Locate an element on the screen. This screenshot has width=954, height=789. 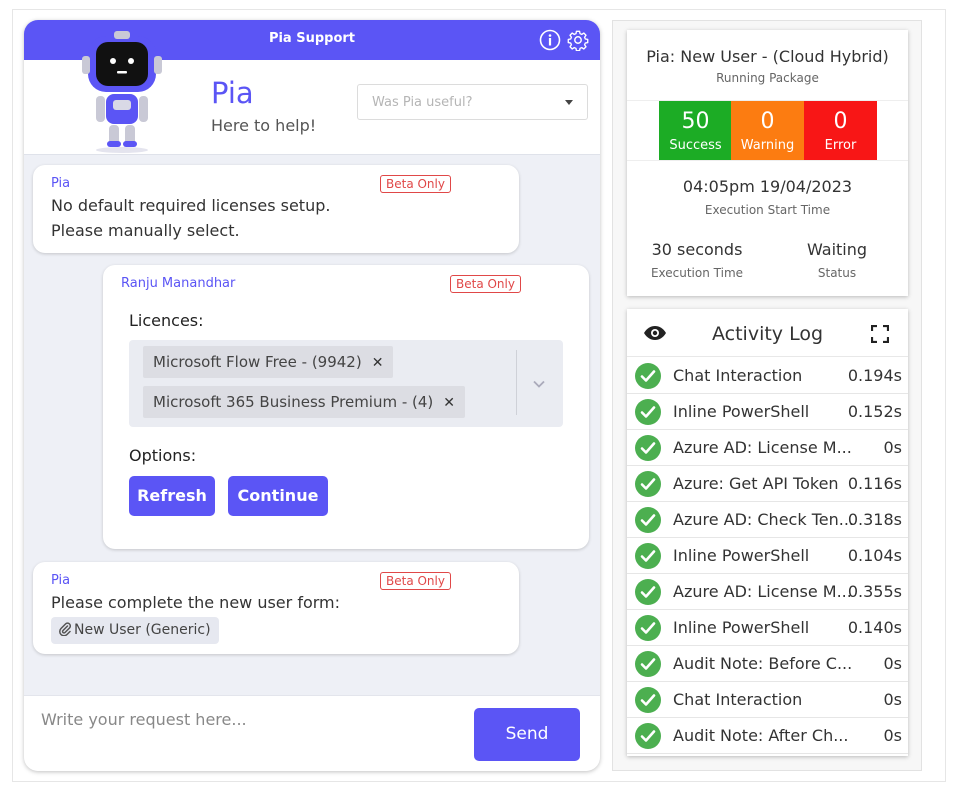
package-subtitle: Running Package is located at coordinates (767, 78).